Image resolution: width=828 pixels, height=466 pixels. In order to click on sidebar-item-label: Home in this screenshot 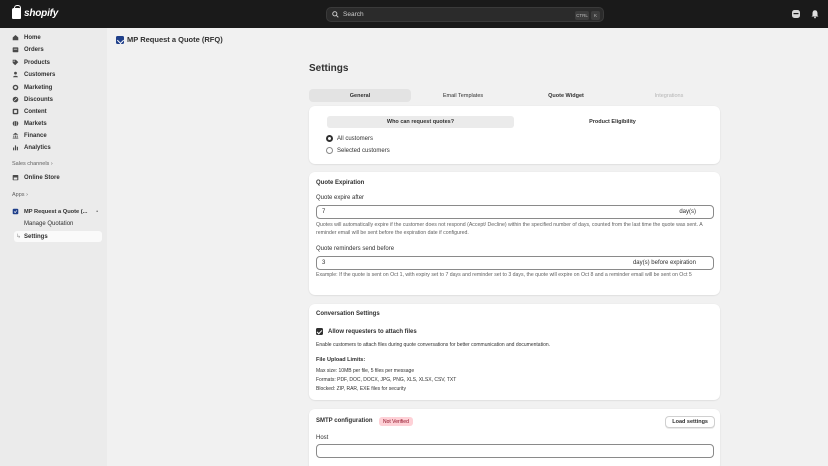, I will do `click(32, 37)`.